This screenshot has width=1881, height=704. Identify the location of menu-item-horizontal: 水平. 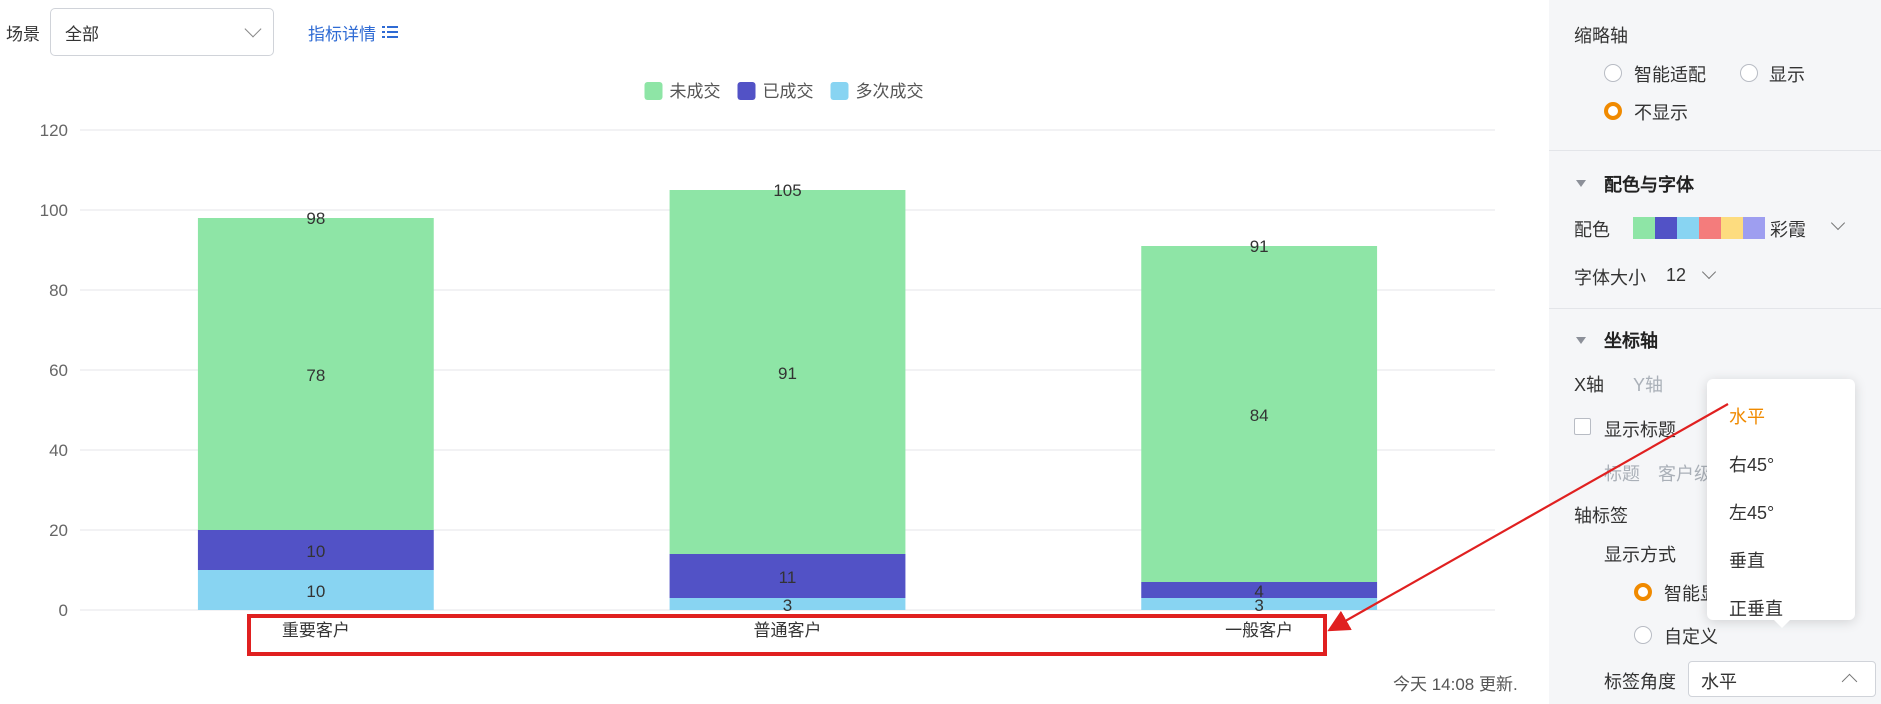
(1747, 416).